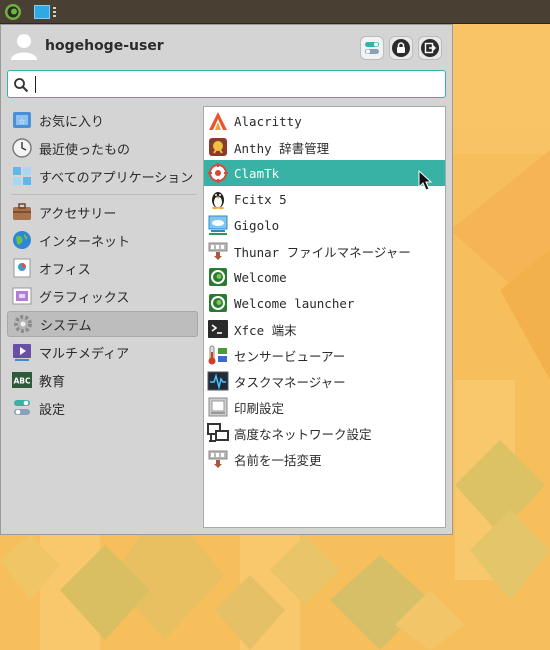  Describe the element at coordinates (425, 180) in the screenshot. I see `mouse-pointer-icon` at that location.